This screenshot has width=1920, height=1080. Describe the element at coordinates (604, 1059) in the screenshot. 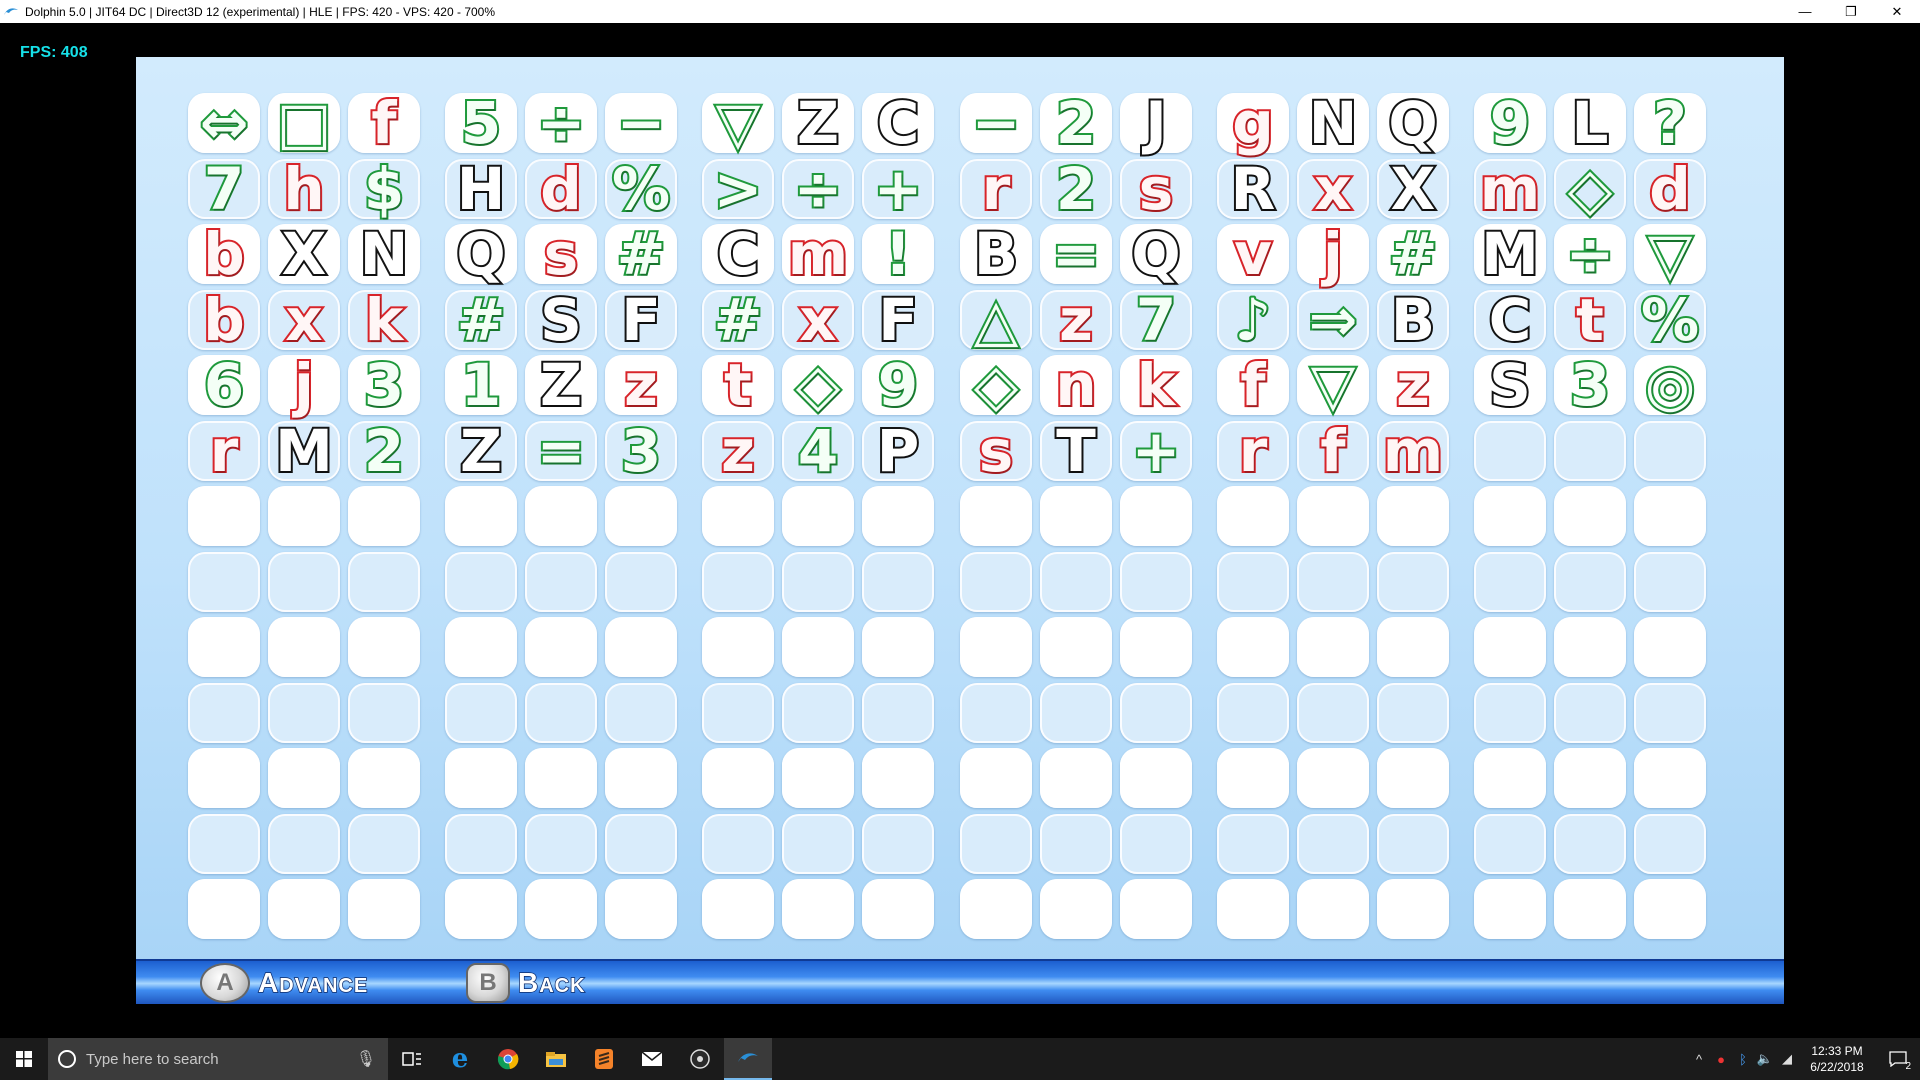

I see `sublime-text-icon` at that location.